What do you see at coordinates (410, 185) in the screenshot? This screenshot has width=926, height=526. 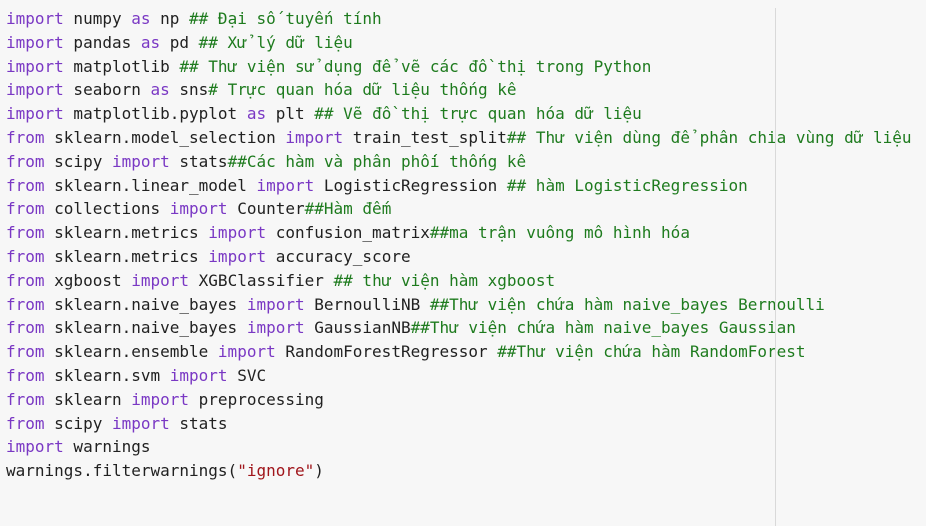 I see `code-token: LogisticRegression` at bounding box center [410, 185].